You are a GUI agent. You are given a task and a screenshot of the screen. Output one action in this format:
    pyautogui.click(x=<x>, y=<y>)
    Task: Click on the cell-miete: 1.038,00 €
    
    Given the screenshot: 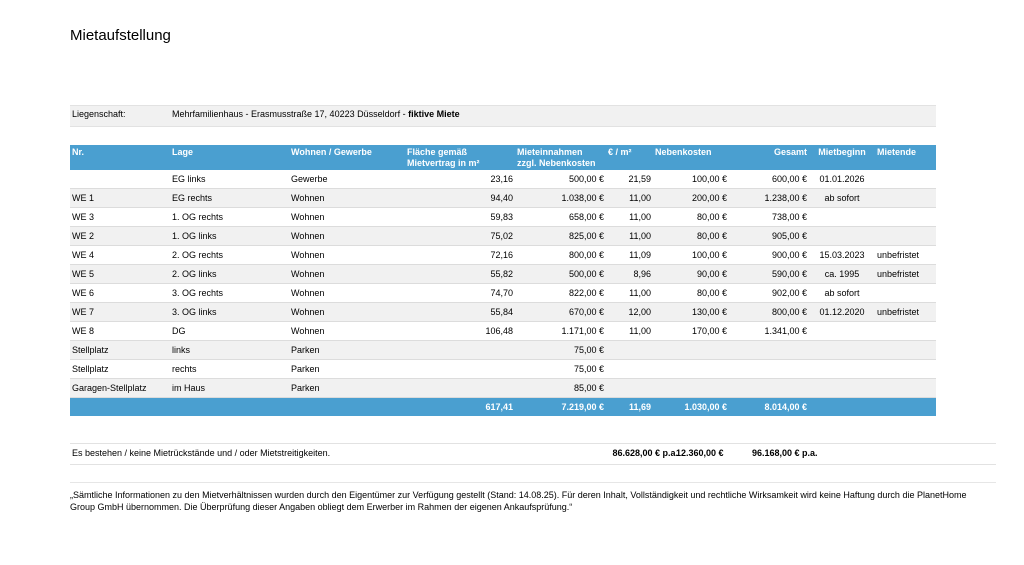 What is the action you would take?
    pyautogui.click(x=560, y=198)
    